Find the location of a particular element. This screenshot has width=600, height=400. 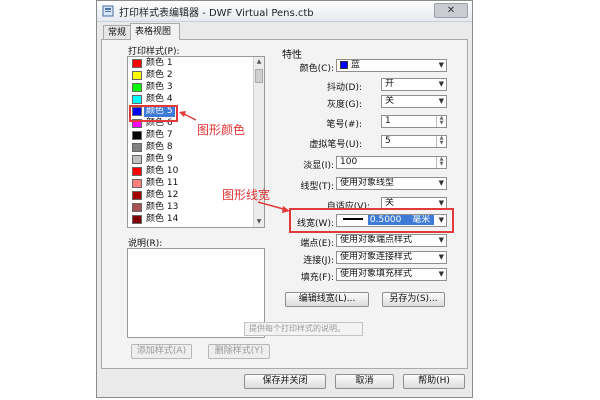

join-value: 使用对象连接样式 is located at coordinates (376, 257).